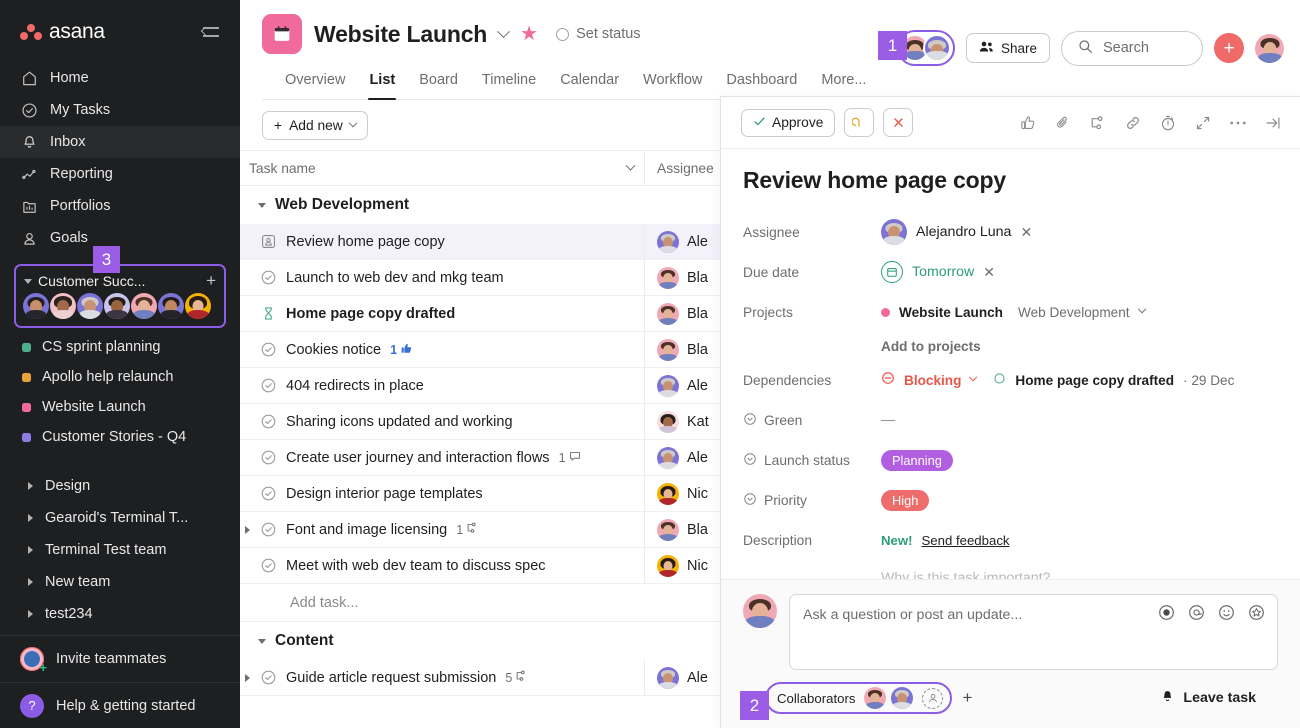 The image size is (1300, 728). What do you see at coordinates (1132, 48) in the screenshot?
I see `search-input: Search` at bounding box center [1132, 48].